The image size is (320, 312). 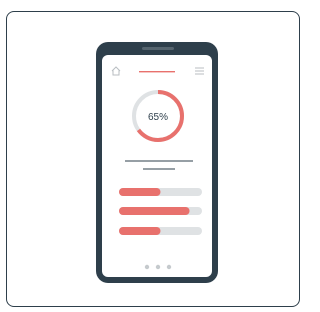 What do you see at coordinates (158, 117) in the screenshot?
I see `progress-label: 65%` at bounding box center [158, 117].